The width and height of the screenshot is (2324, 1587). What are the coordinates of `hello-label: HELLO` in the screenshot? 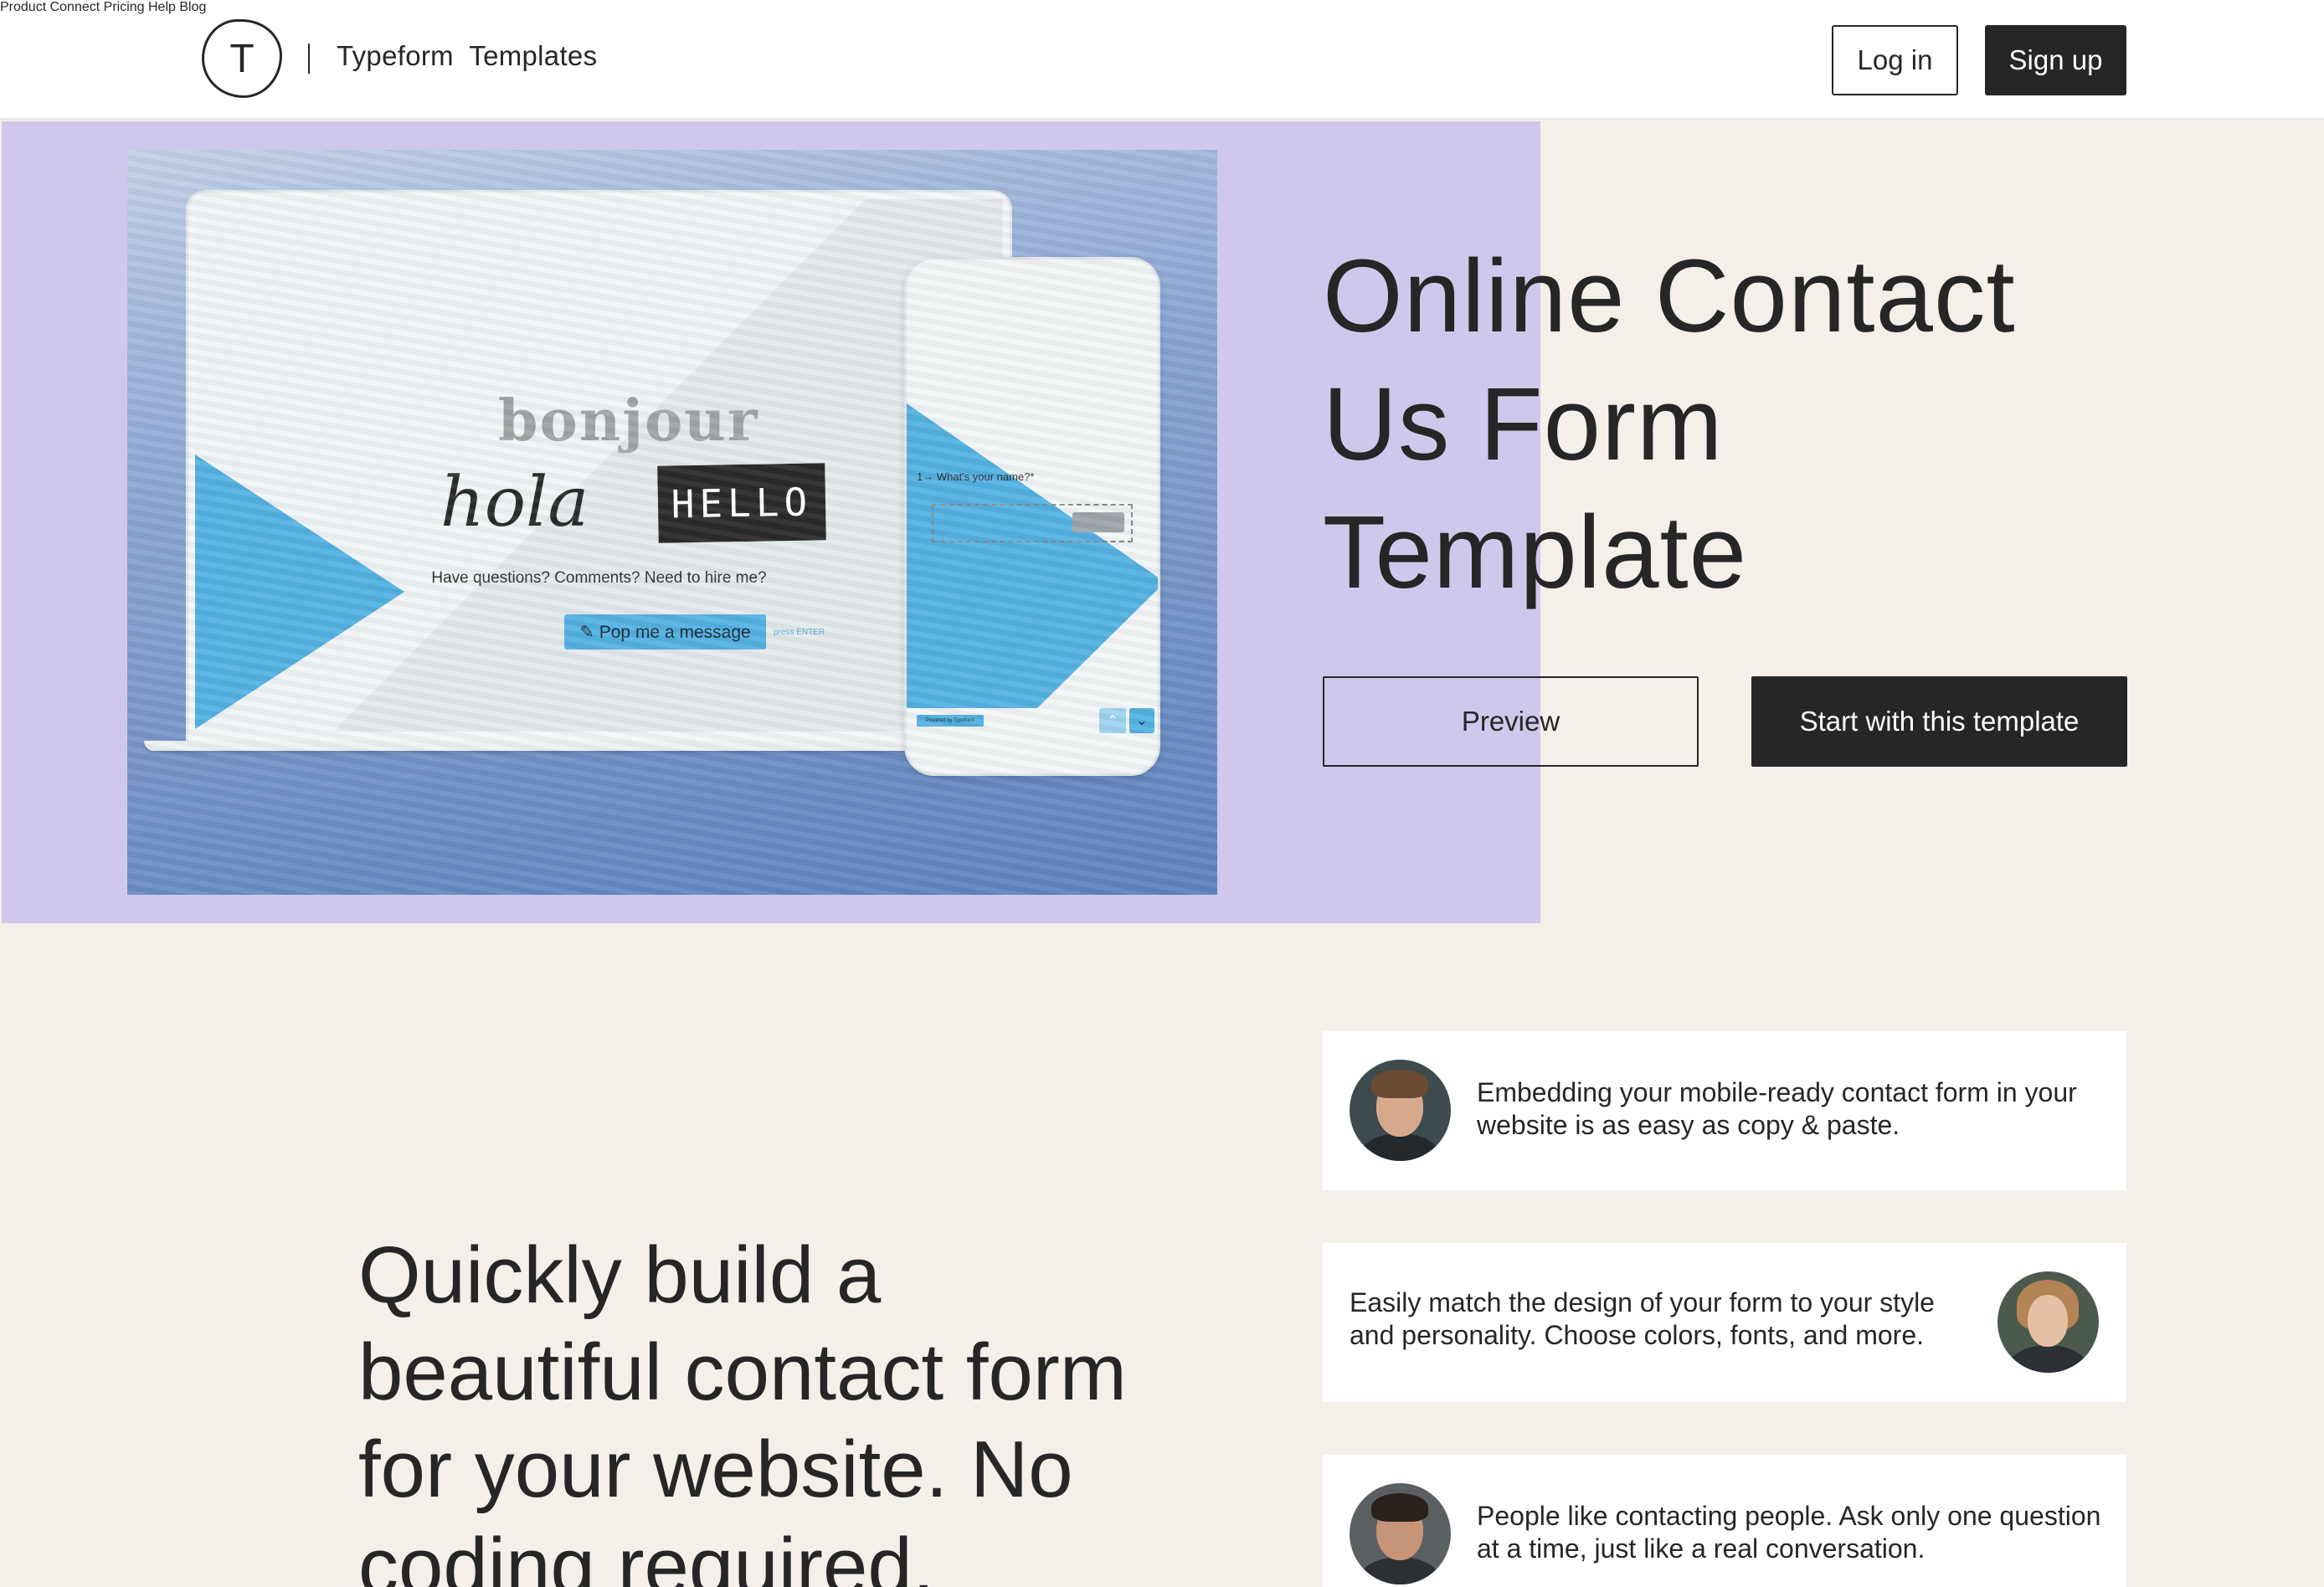 It's located at (742, 503).